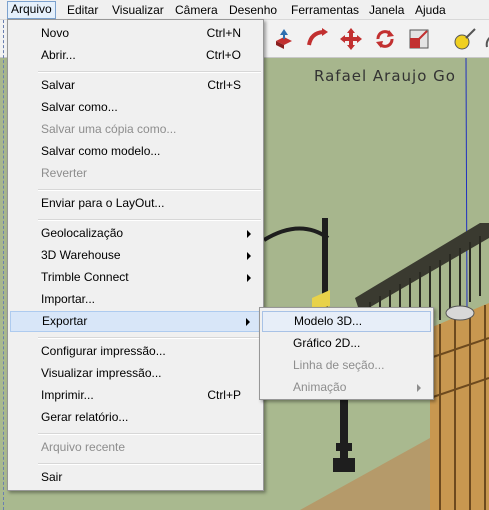  I want to click on menu-item-shortcut: Ctrl+P, so click(224, 395).